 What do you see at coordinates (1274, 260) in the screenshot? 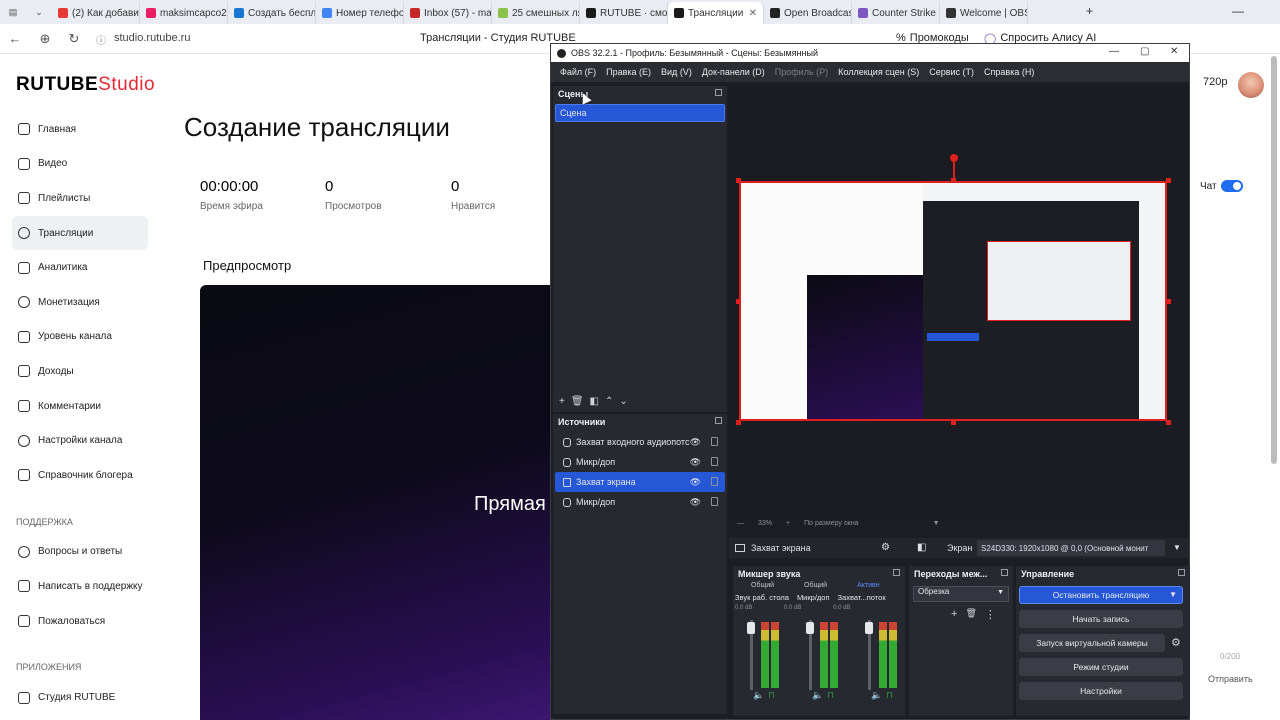
I see `page-scrollbar` at bounding box center [1274, 260].